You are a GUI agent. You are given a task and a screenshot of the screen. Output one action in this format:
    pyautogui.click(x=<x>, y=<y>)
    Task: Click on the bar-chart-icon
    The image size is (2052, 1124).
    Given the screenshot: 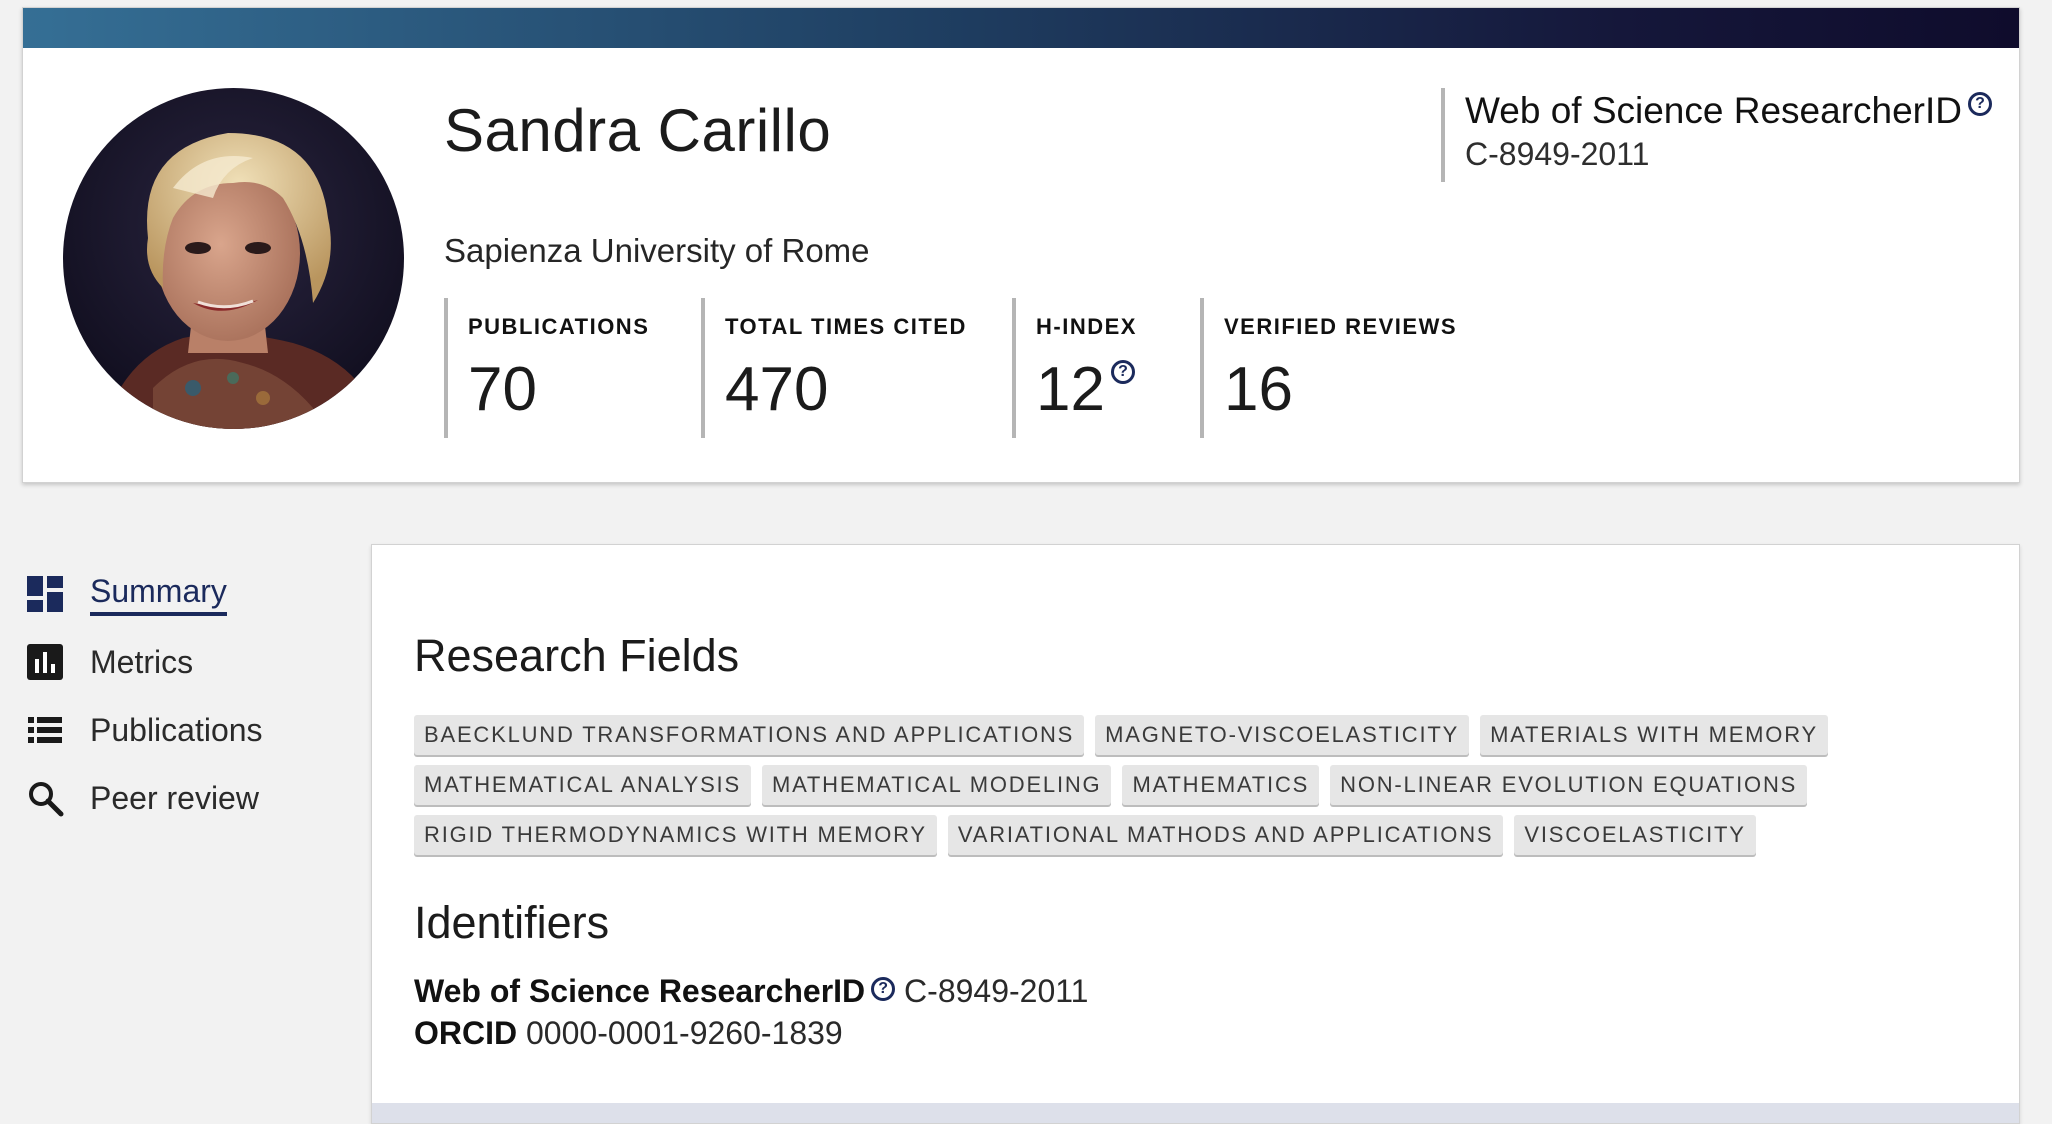 What is the action you would take?
    pyautogui.click(x=45, y=662)
    